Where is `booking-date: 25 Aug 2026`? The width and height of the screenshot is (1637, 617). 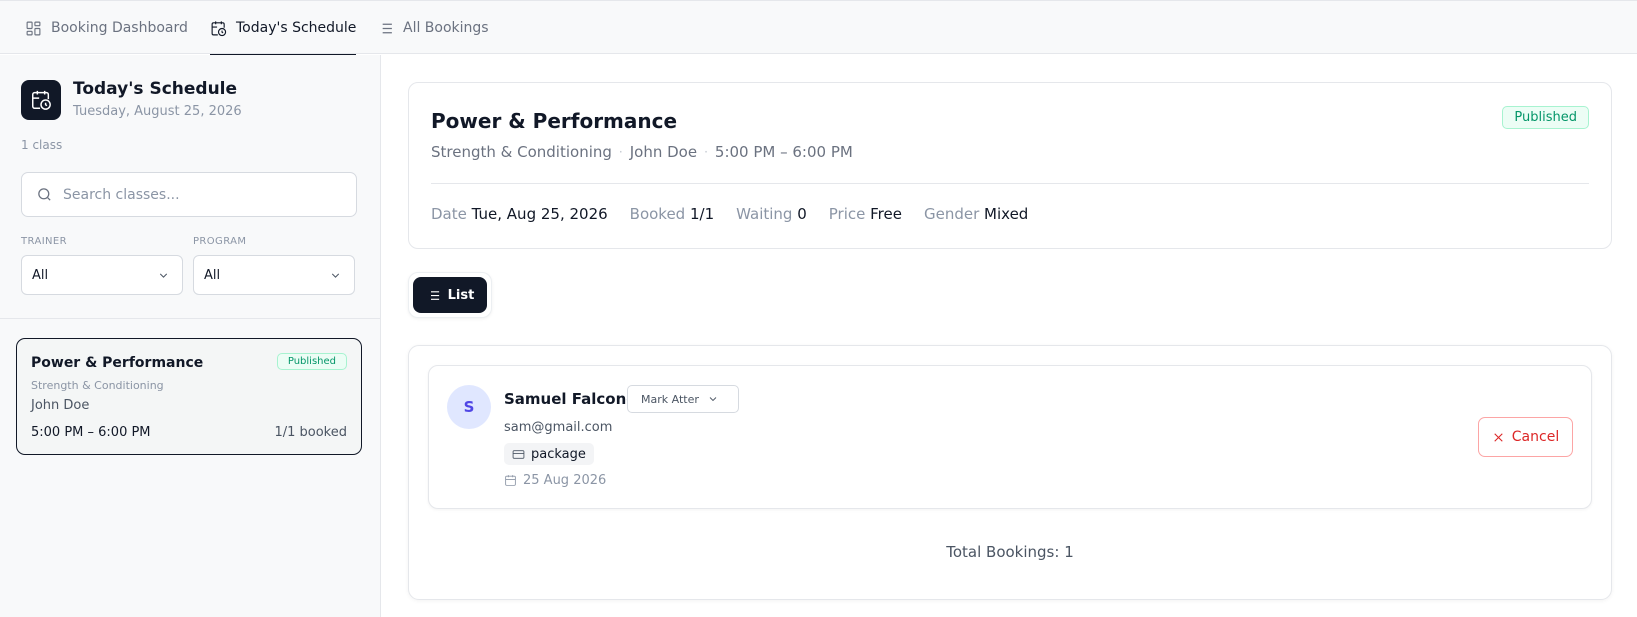
booking-date: 25 Aug 2026 is located at coordinates (555, 480).